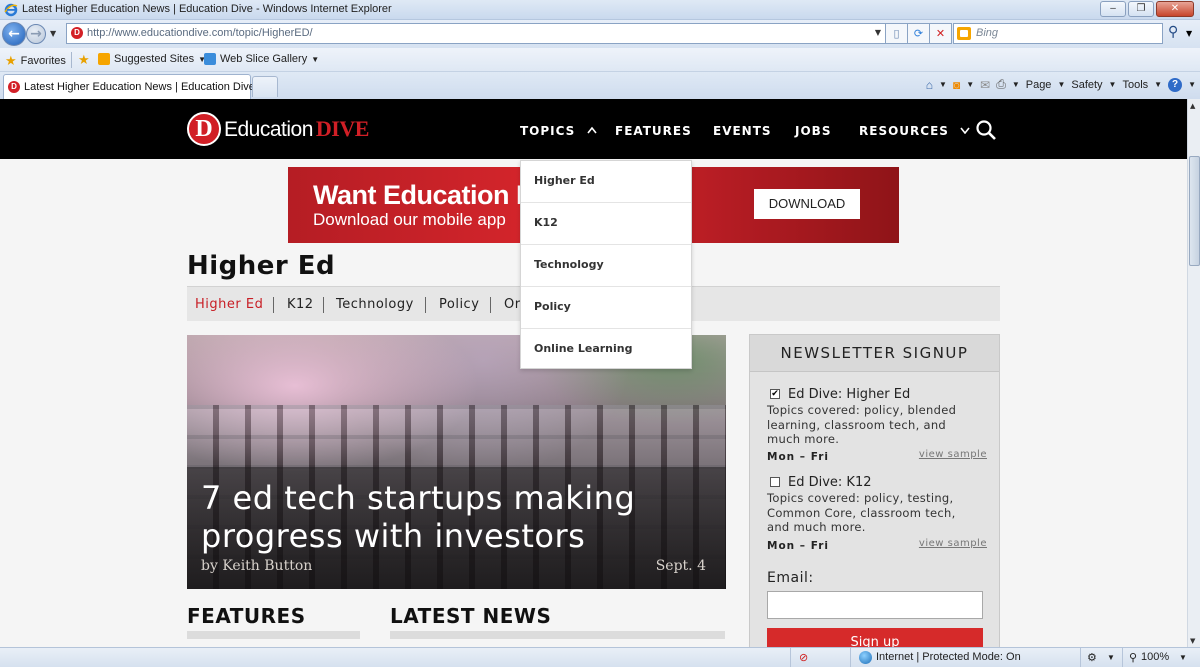 The image size is (1200, 667). I want to click on favorites-label: Favorites, so click(43, 61).